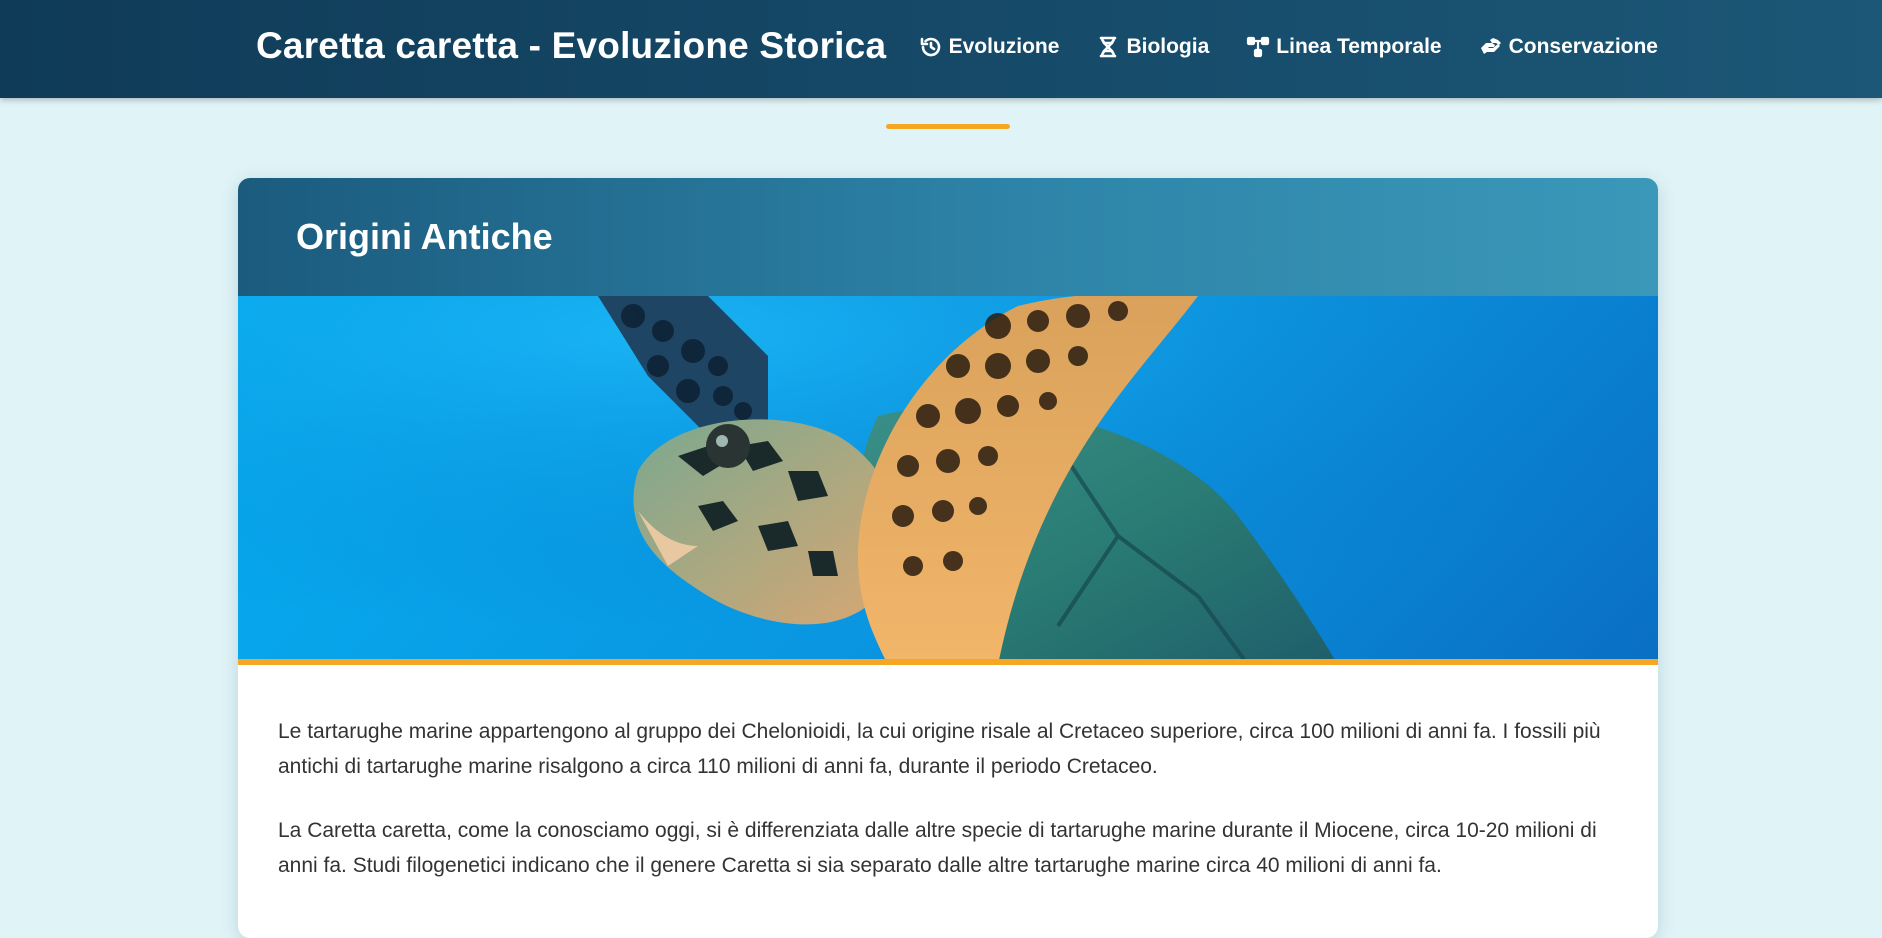 This screenshot has width=1882, height=938. I want to click on history-icon, so click(930, 47).